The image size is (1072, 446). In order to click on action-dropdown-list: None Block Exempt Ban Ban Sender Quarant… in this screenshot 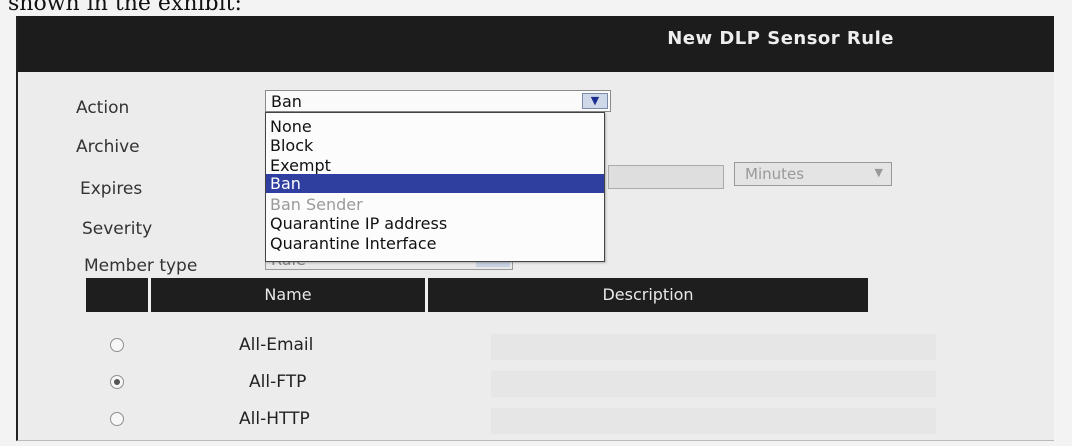, I will do `click(435, 187)`.